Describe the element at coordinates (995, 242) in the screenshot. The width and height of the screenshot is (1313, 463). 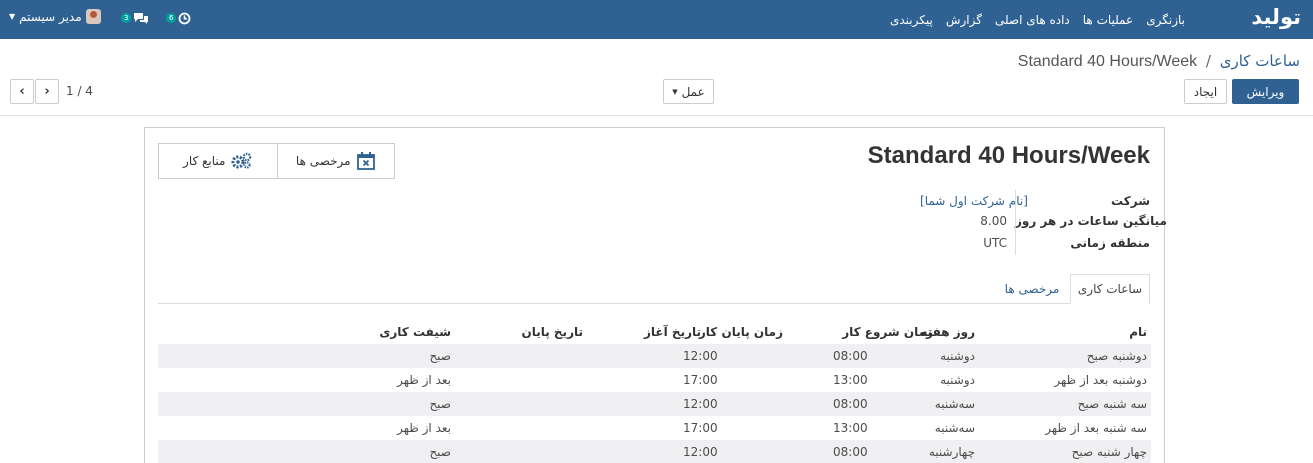
I see `timezone-value: UTC` at that location.